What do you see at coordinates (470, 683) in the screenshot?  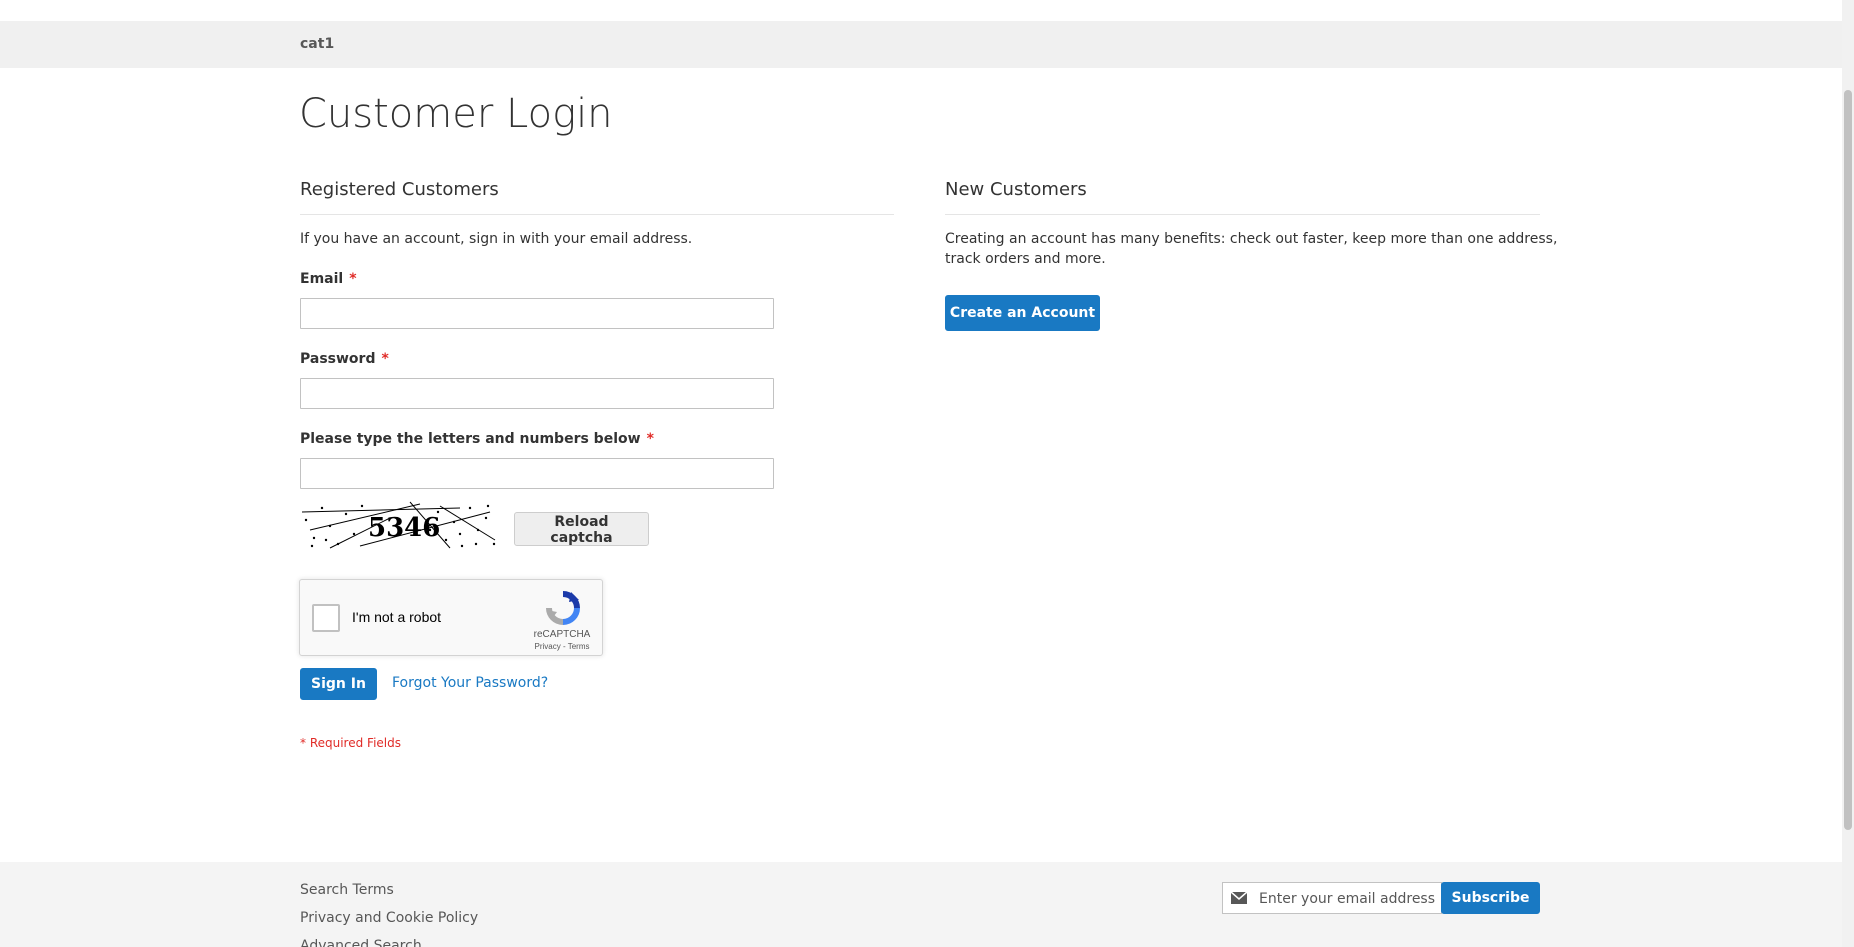 I see `forgot-password-link: Forgot Your Password?` at bounding box center [470, 683].